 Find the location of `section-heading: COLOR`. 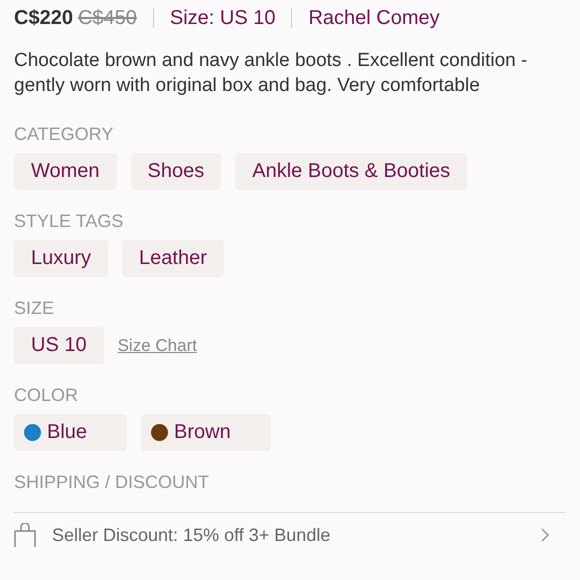

section-heading: COLOR is located at coordinates (47, 395).